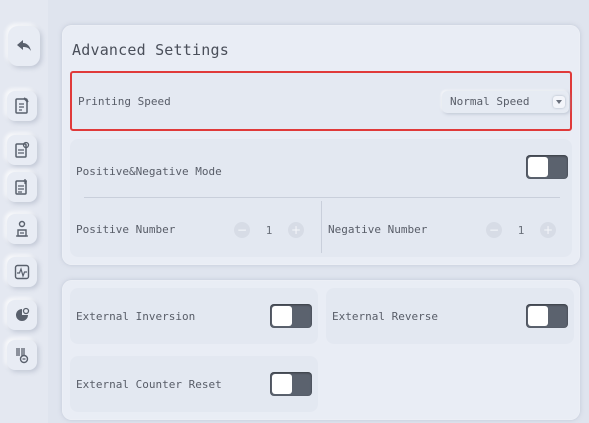 This screenshot has height=423, width=589. I want to click on negative-number-label: Negative Number, so click(378, 229).